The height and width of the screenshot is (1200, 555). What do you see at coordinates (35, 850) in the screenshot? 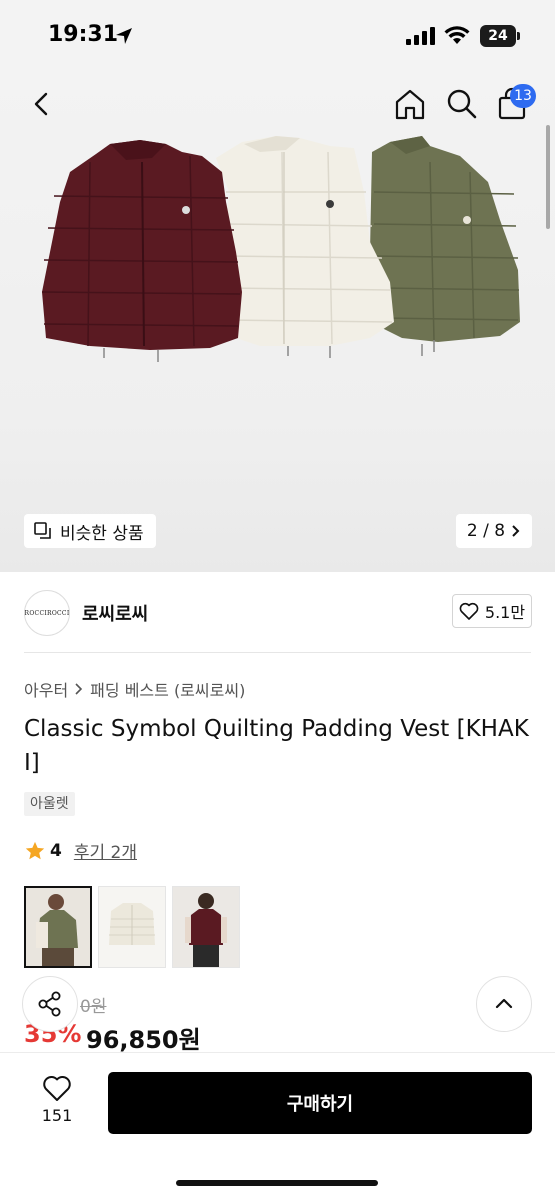
I see `star-icon` at bounding box center [35, 850].